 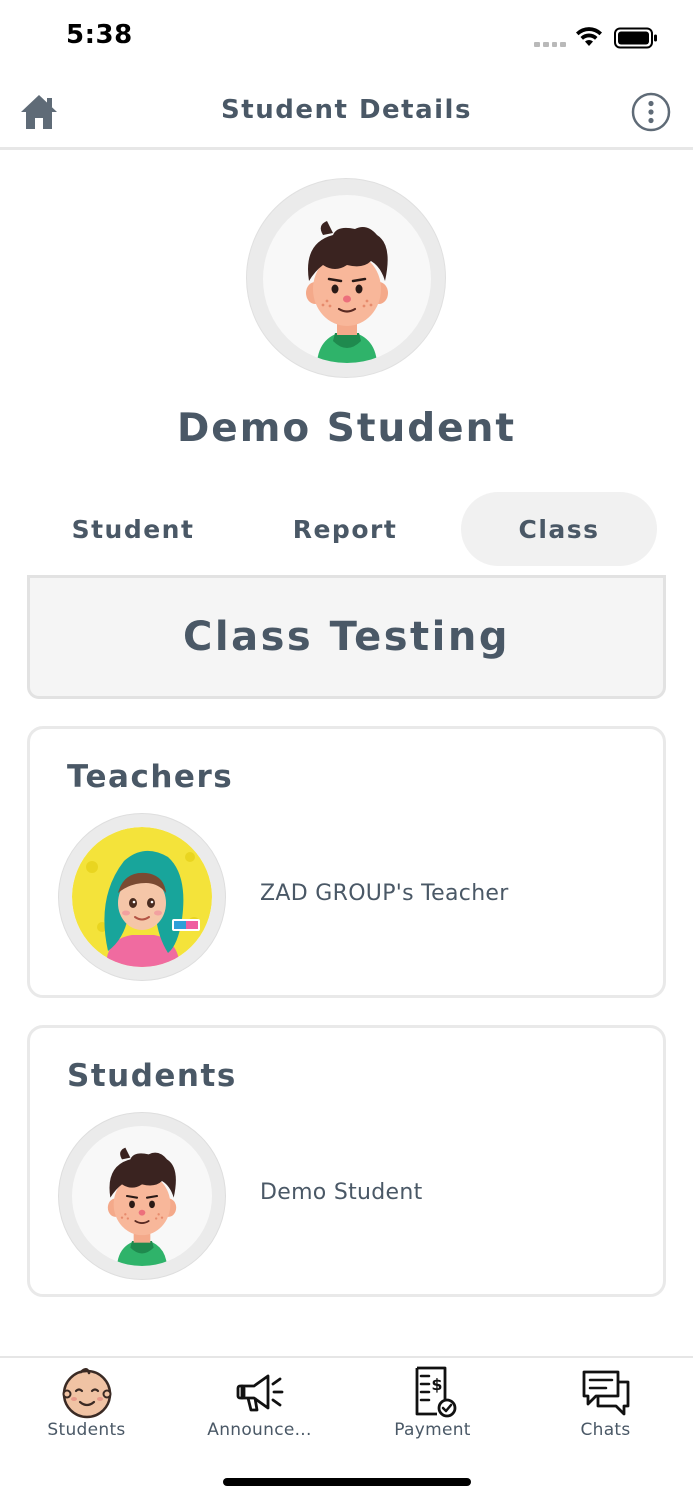 I want to click on nav-chats-label: Chats, so click(x=605, y=1430).